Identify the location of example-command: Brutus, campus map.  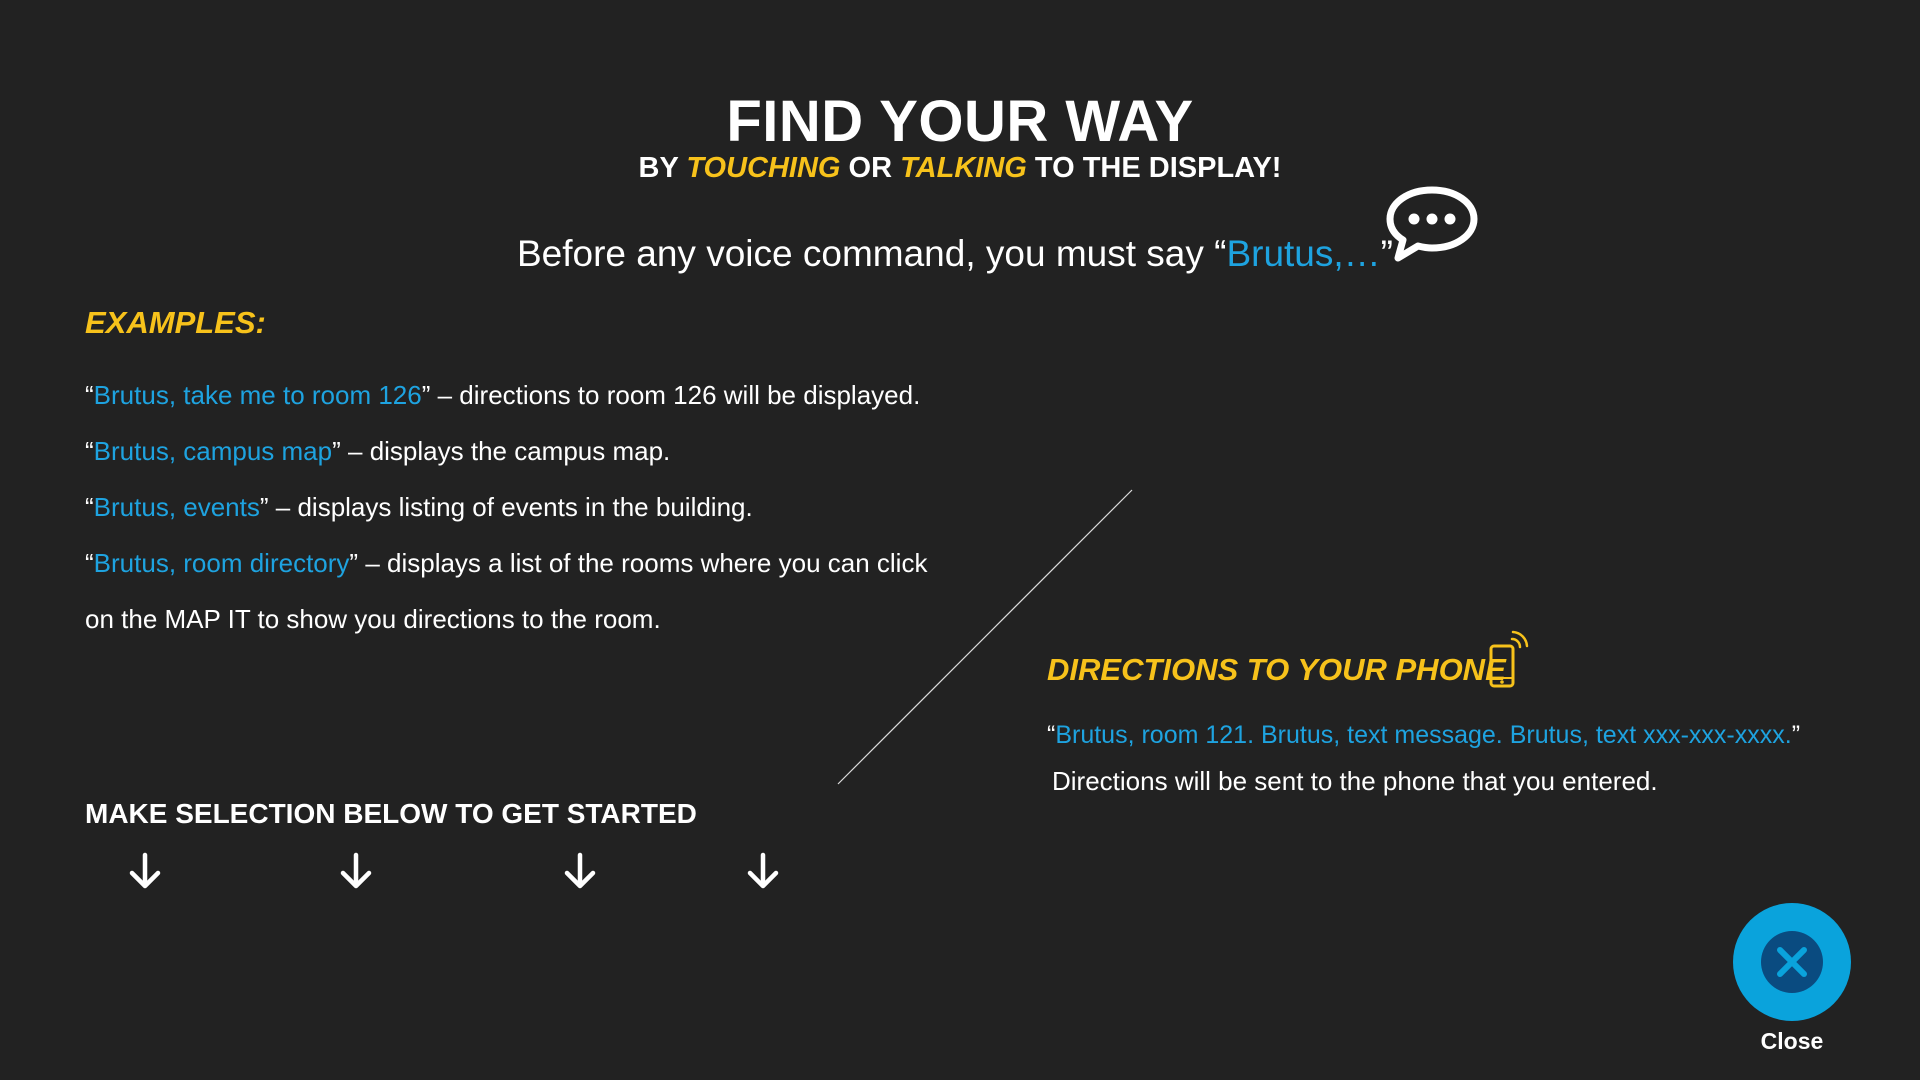
(213, 451).